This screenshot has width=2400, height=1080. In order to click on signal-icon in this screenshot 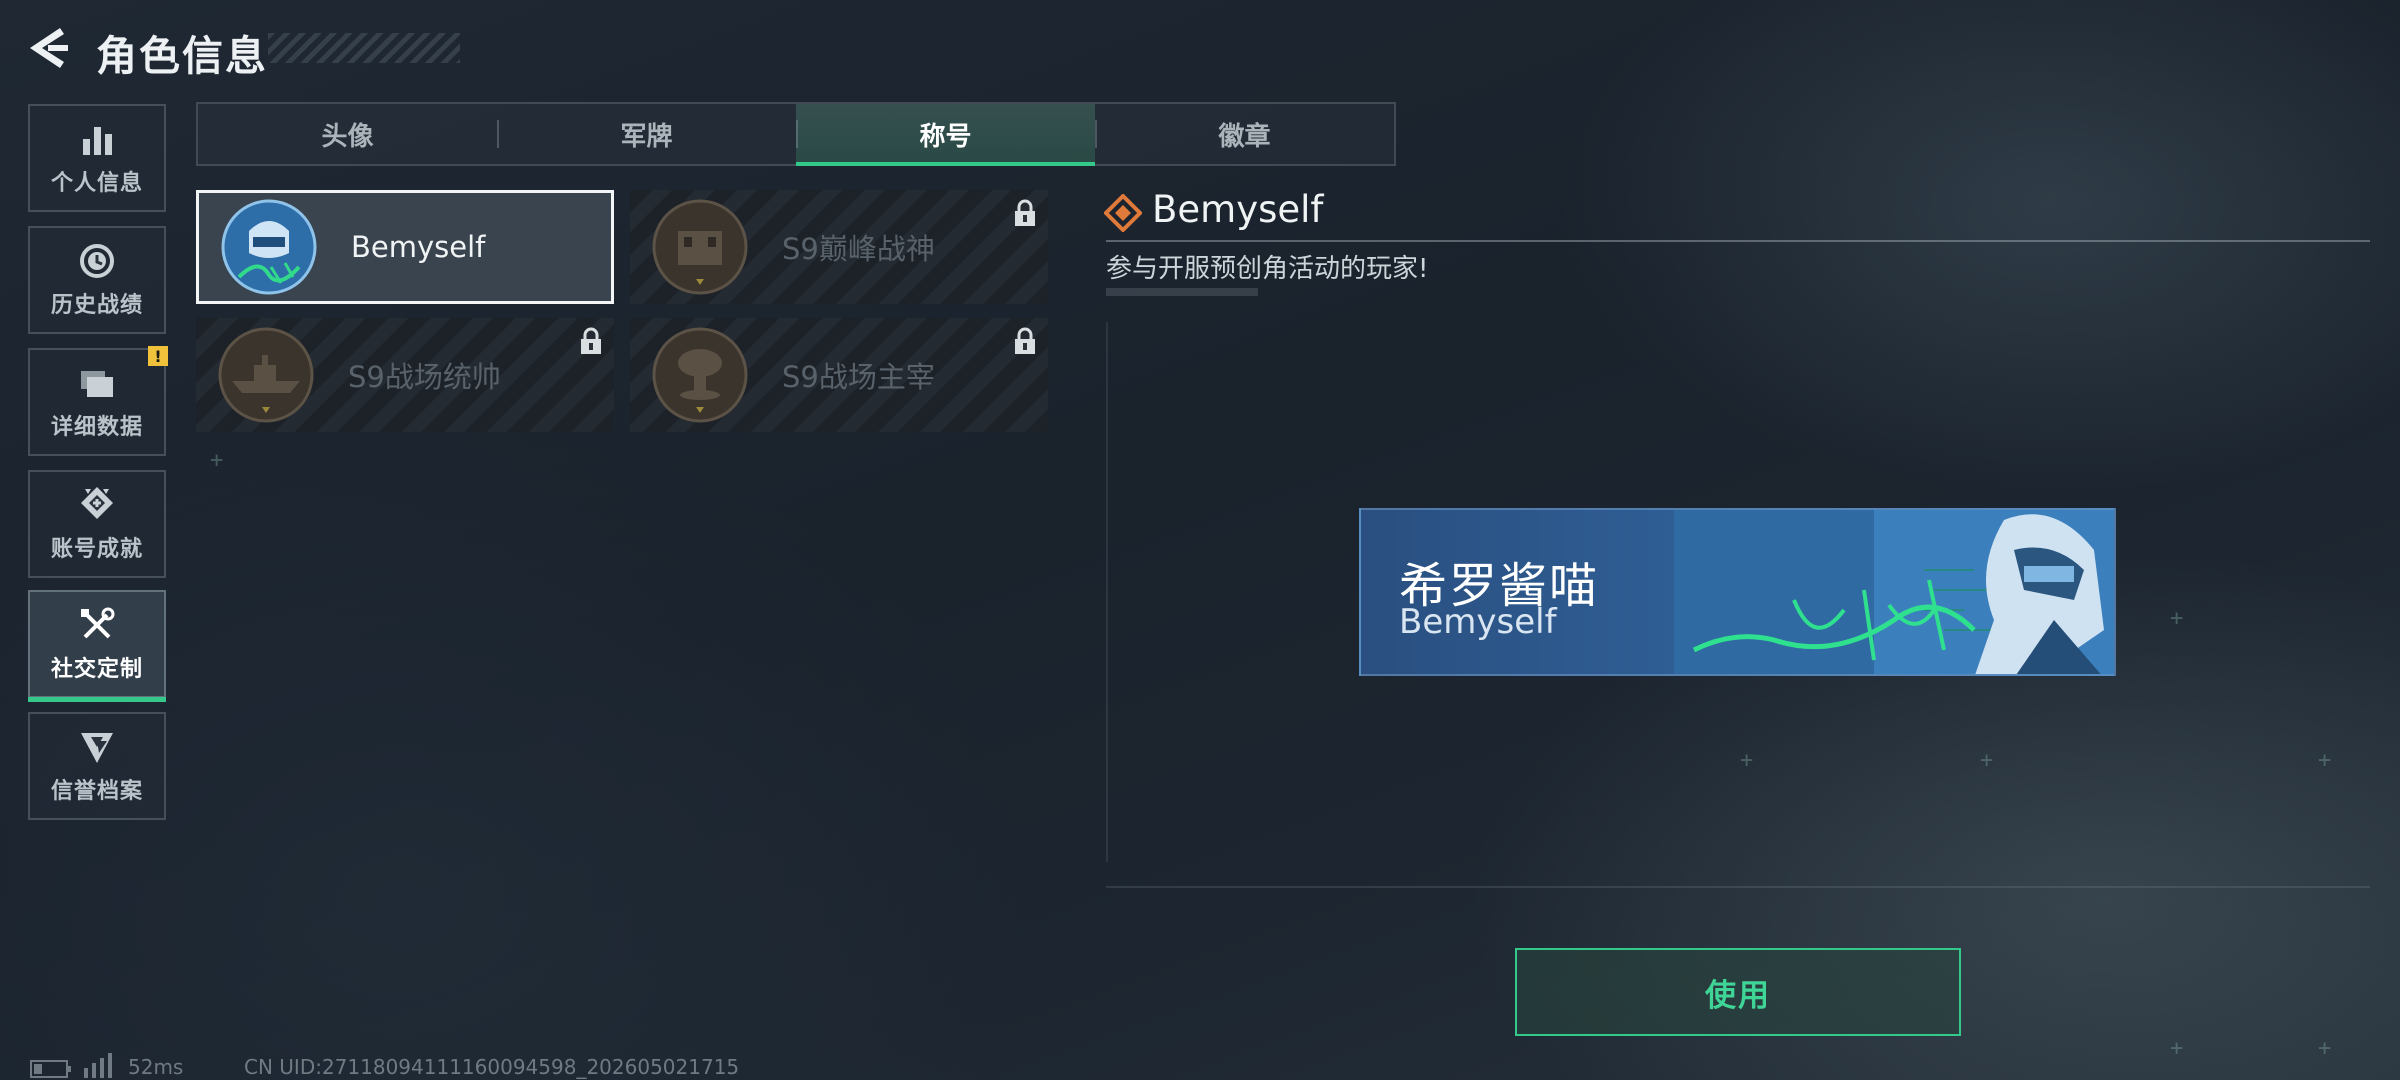, I will do `click(98, 1065)`.